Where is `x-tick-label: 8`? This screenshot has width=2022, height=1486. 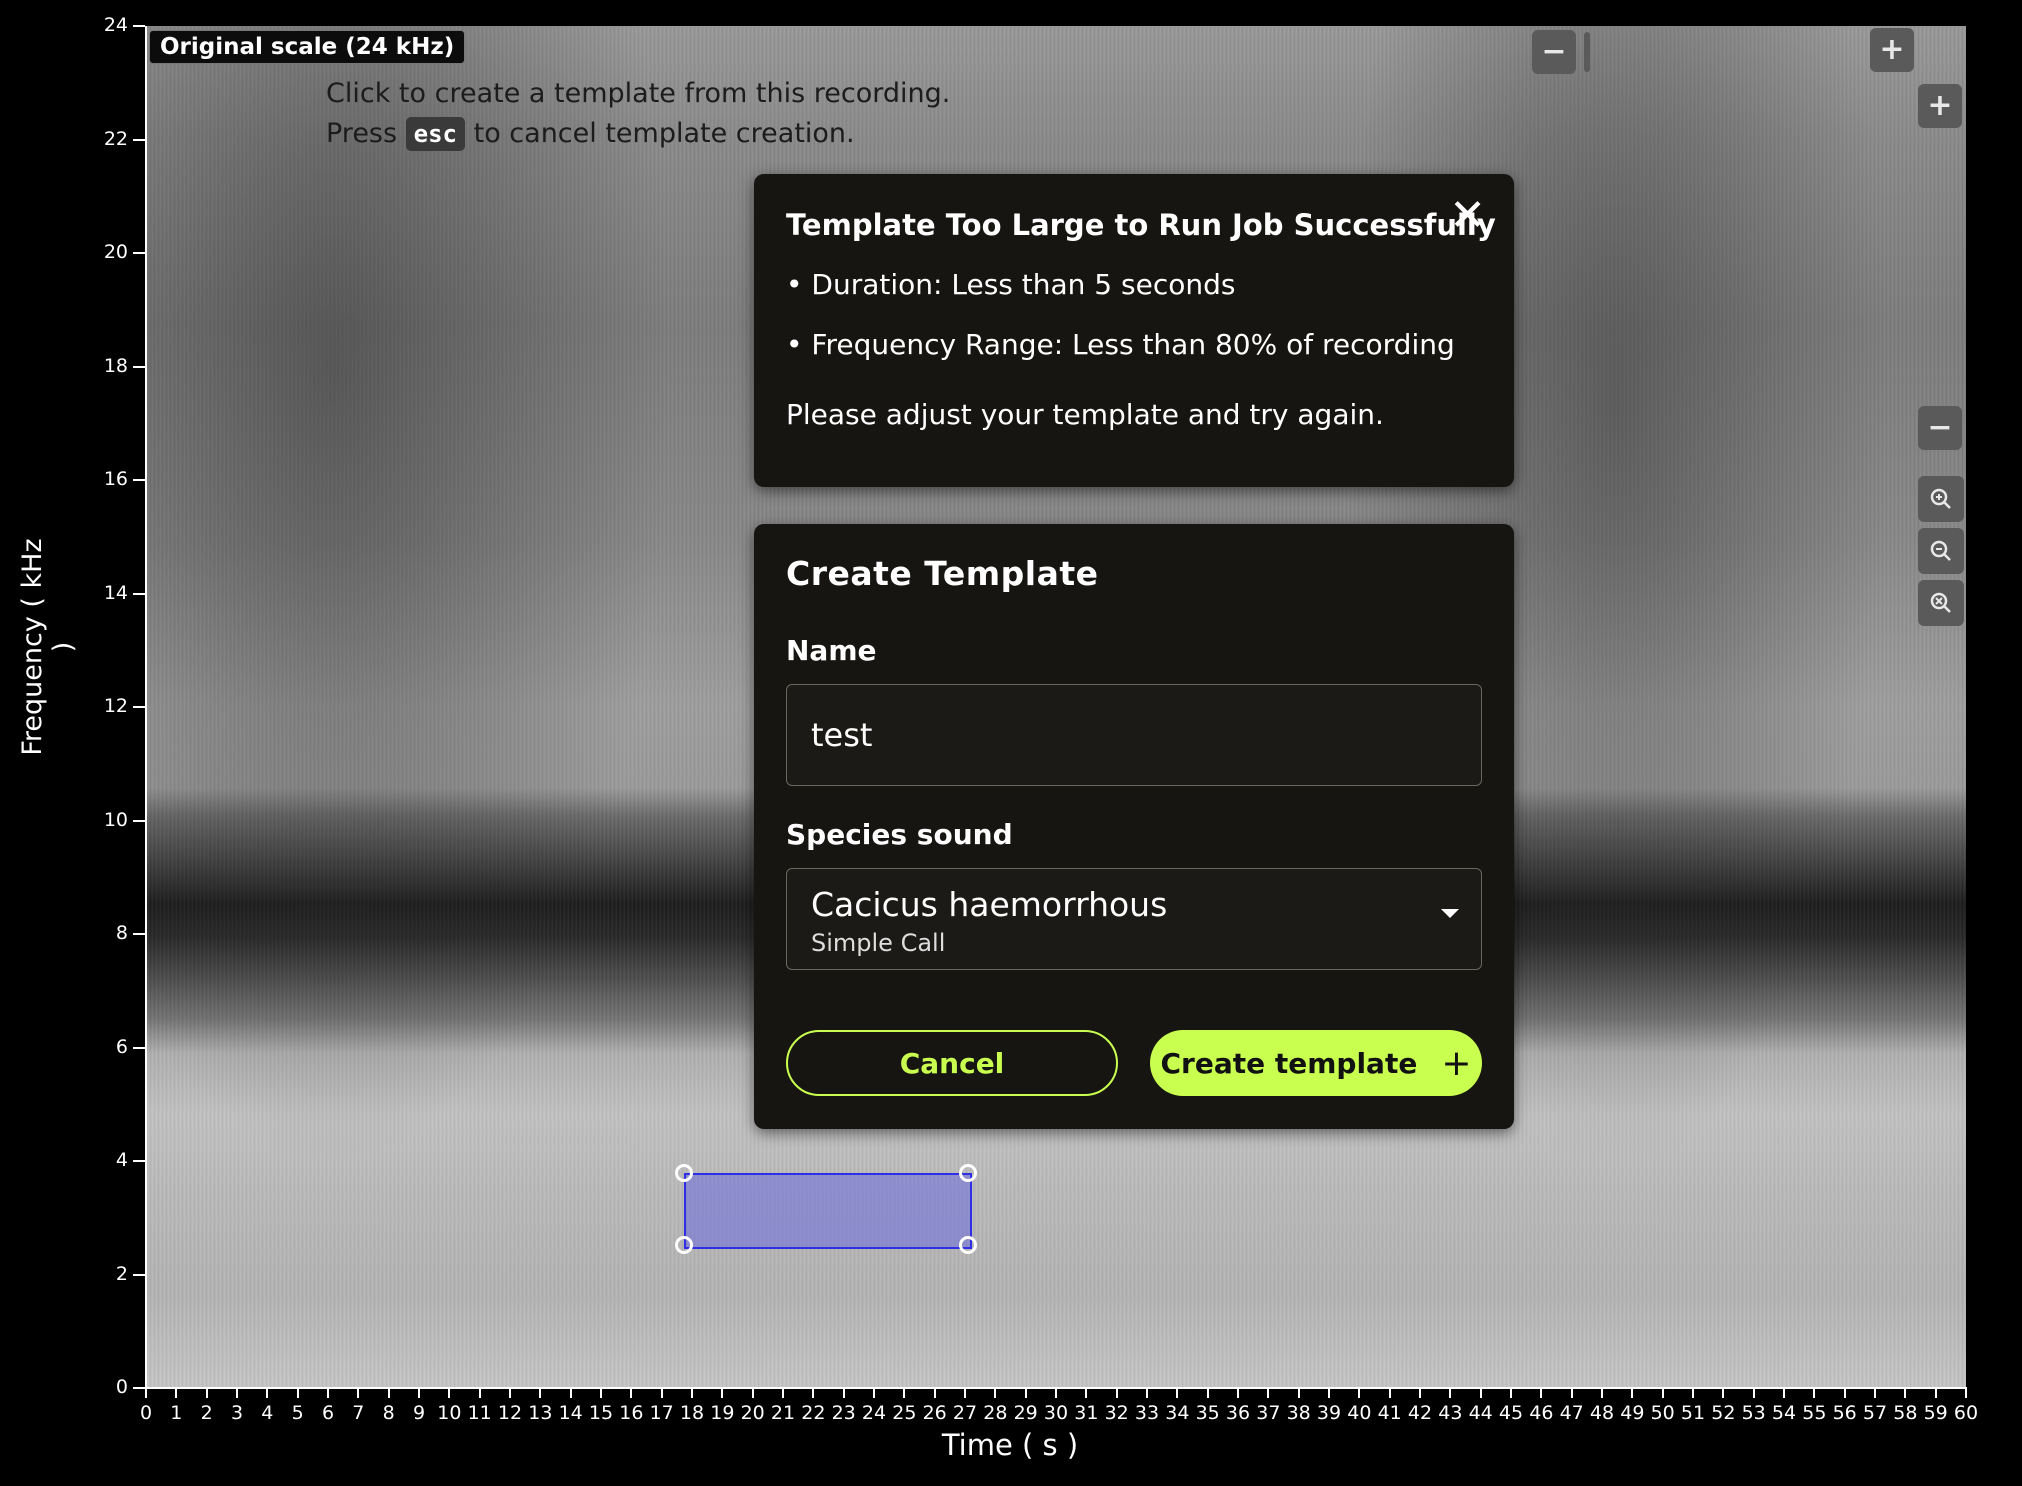
x-tick-label: 8 is located at coordinates (388, 1413).